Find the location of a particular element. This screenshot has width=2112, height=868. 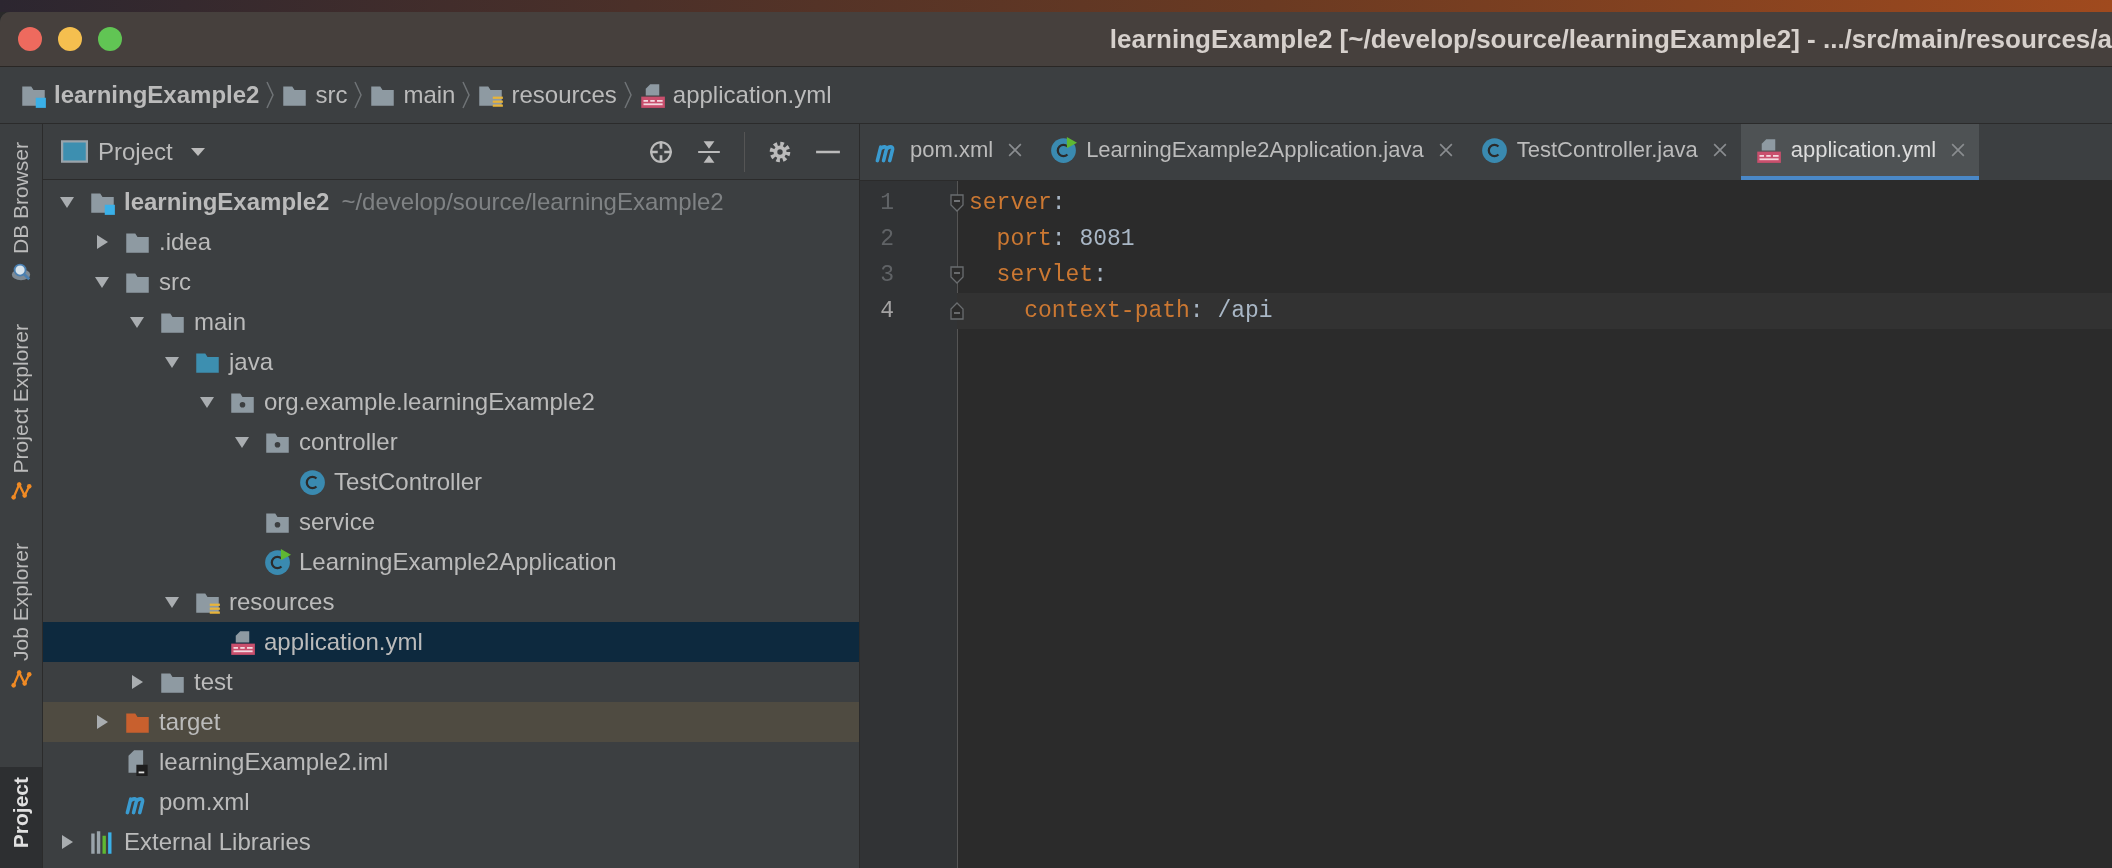

line-number: 4 is located at coordinates (886, 311).